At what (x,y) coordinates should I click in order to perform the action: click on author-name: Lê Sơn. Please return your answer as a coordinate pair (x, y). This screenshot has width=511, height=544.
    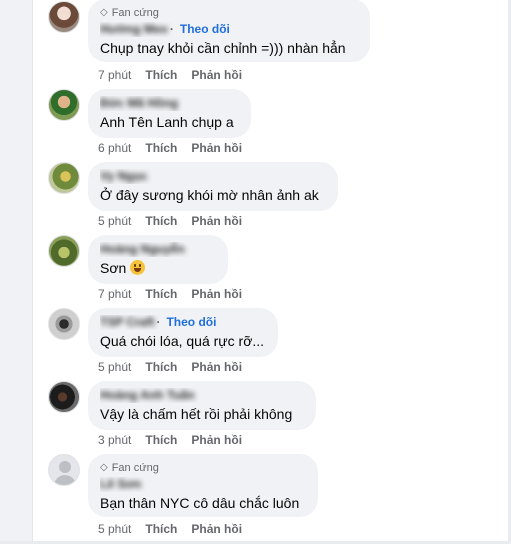
    Looking at the image, I should click on (120, 484).